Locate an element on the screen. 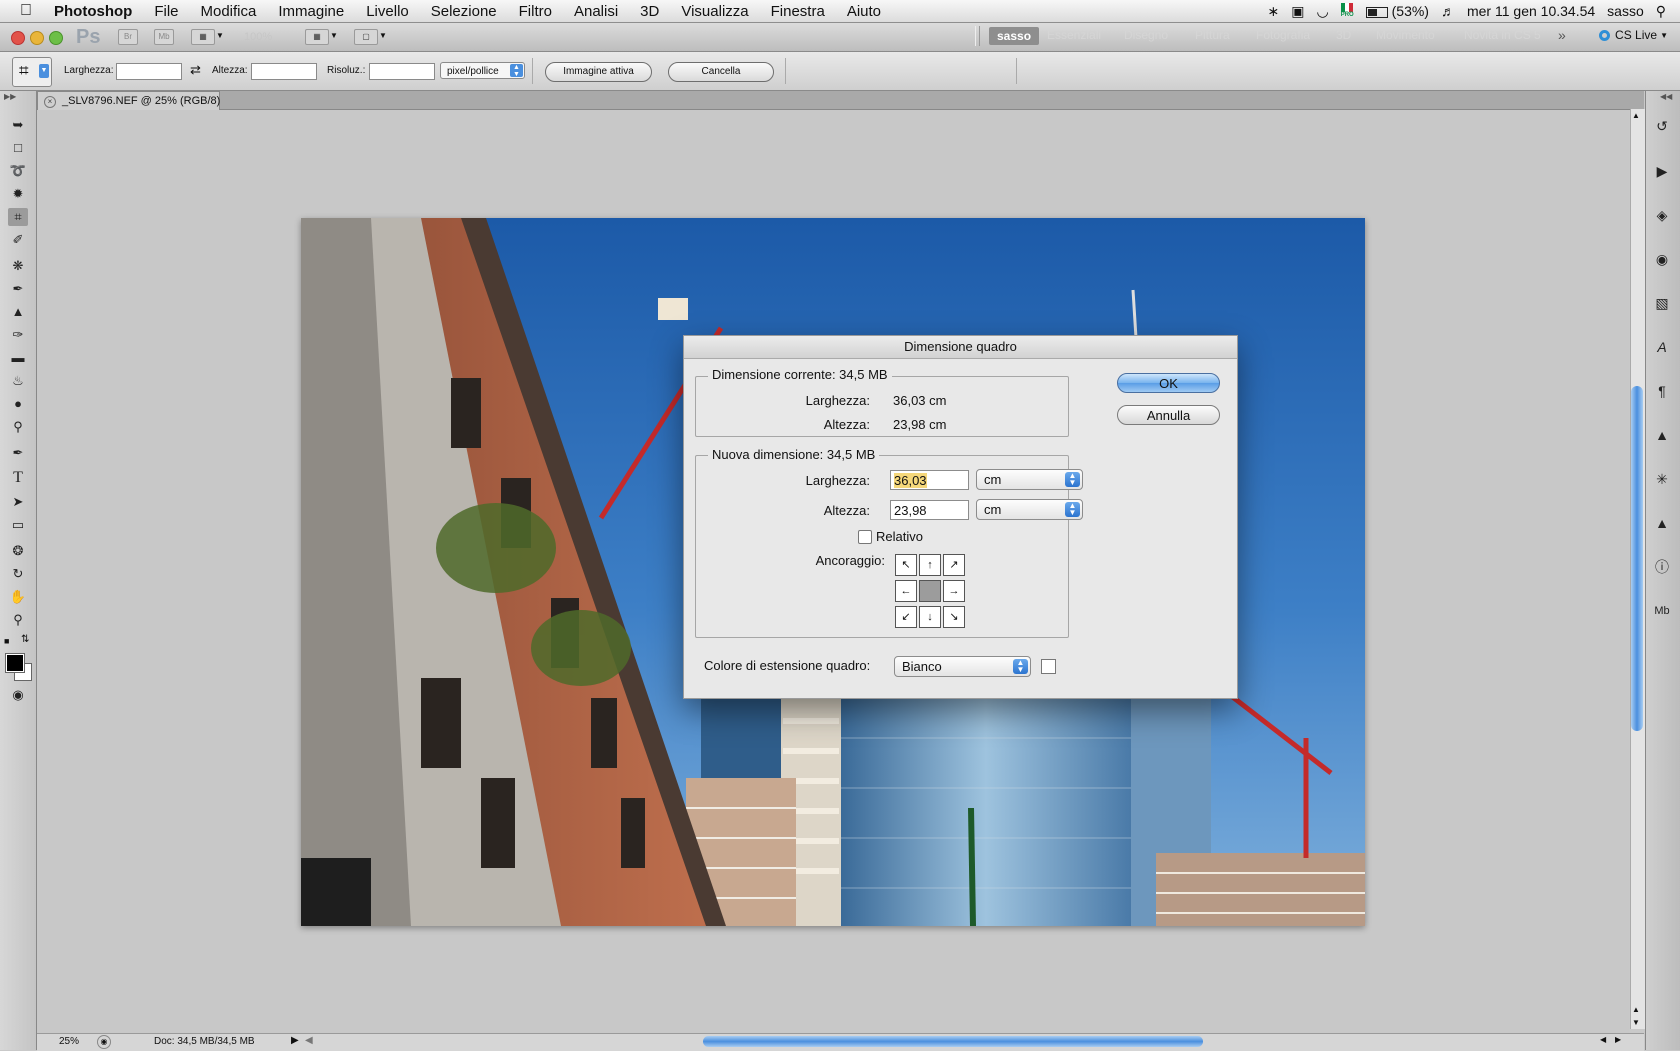 This screenshot has width=1680, height=1051. height-unit-select: cm ▲ ▼ is located at coordinates (1029, 509).